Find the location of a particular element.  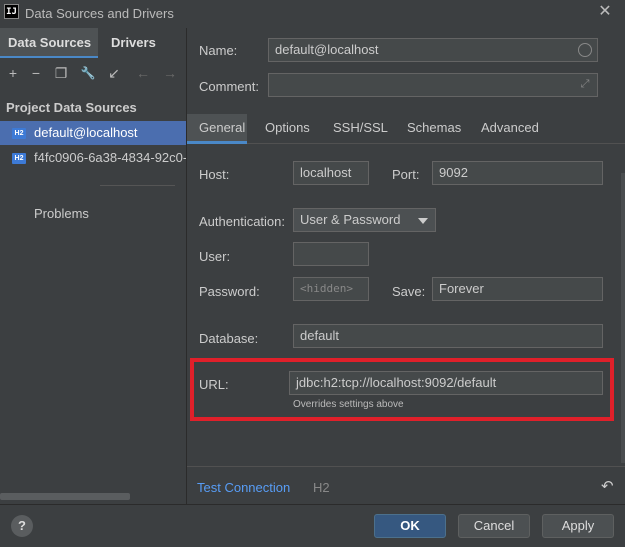

password-label: Password: is located at coordinates (229, 291).